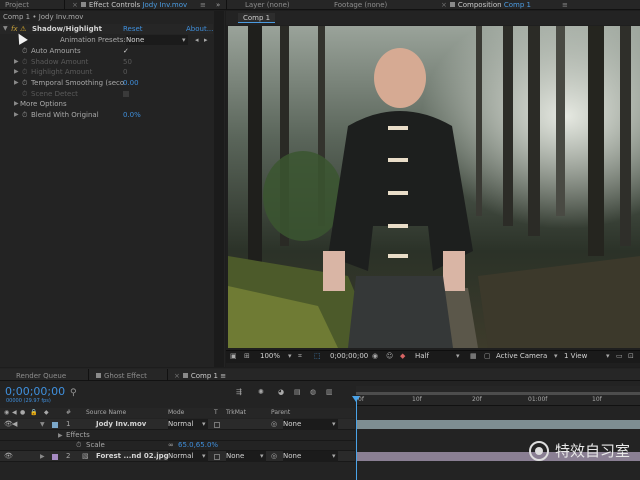  What do you see at coordinates (473, 356) in the screenshot?
I see `transparency-grid-icon: ▦` at bounding box center [473, 356].